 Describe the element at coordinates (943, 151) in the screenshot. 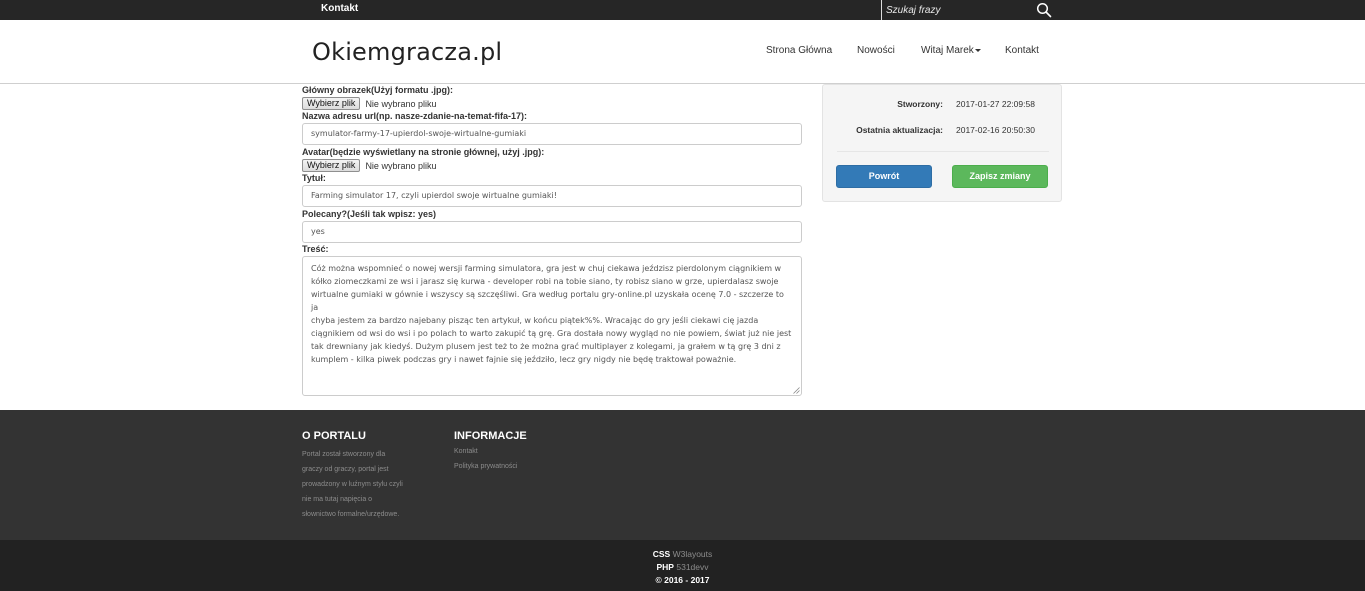

I see `panel-divider` at that location.